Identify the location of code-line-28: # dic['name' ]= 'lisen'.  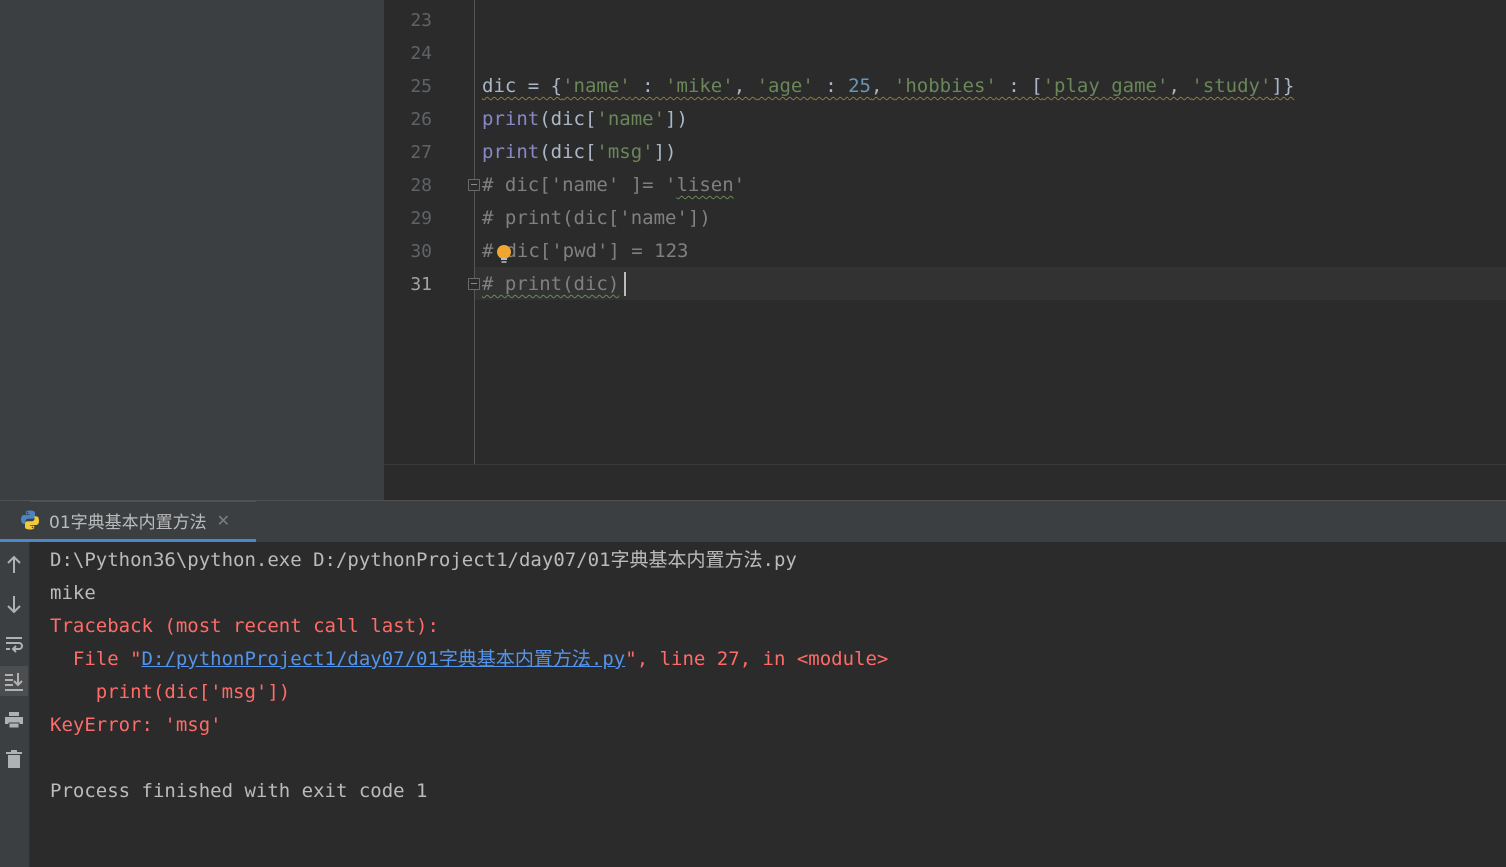
(613, 185).